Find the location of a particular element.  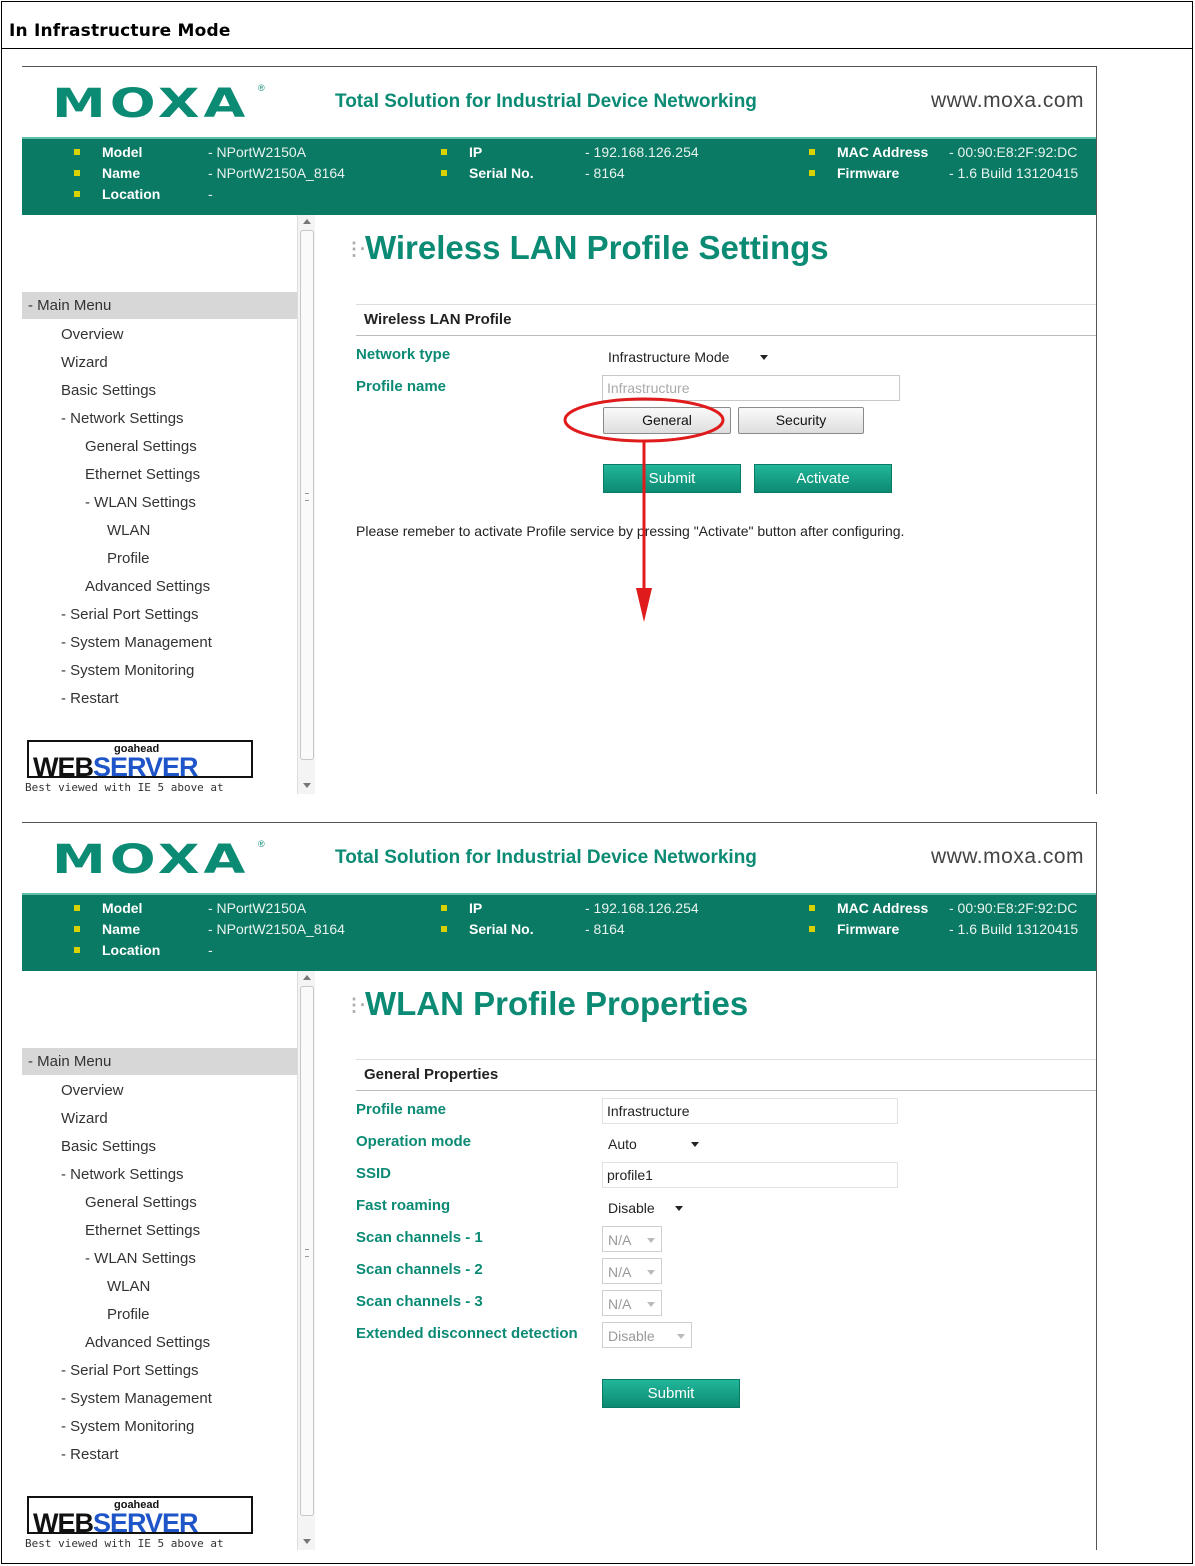

activate-button: Activate is located at coordinates (823, 478).